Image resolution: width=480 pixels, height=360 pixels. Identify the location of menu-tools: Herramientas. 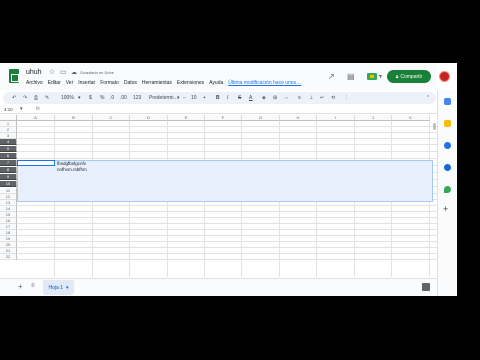
(157, 83).